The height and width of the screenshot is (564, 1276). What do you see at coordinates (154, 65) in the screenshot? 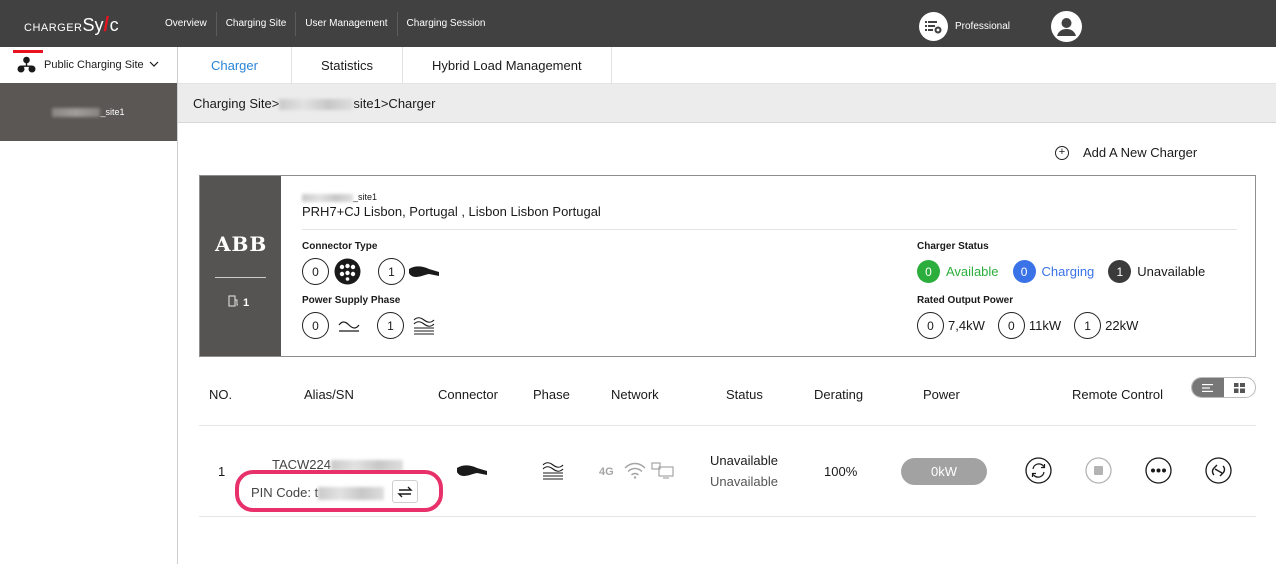
I see `chevron-down-icon` at bounding box center [154, 65].